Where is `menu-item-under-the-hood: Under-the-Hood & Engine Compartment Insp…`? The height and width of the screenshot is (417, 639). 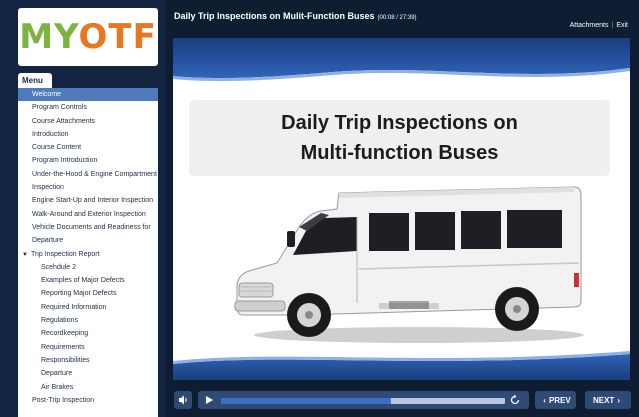
menu-item-under-the-hood: Under-the-Hood & Engine Compartment Insp… is located at coordinates (88, 181).